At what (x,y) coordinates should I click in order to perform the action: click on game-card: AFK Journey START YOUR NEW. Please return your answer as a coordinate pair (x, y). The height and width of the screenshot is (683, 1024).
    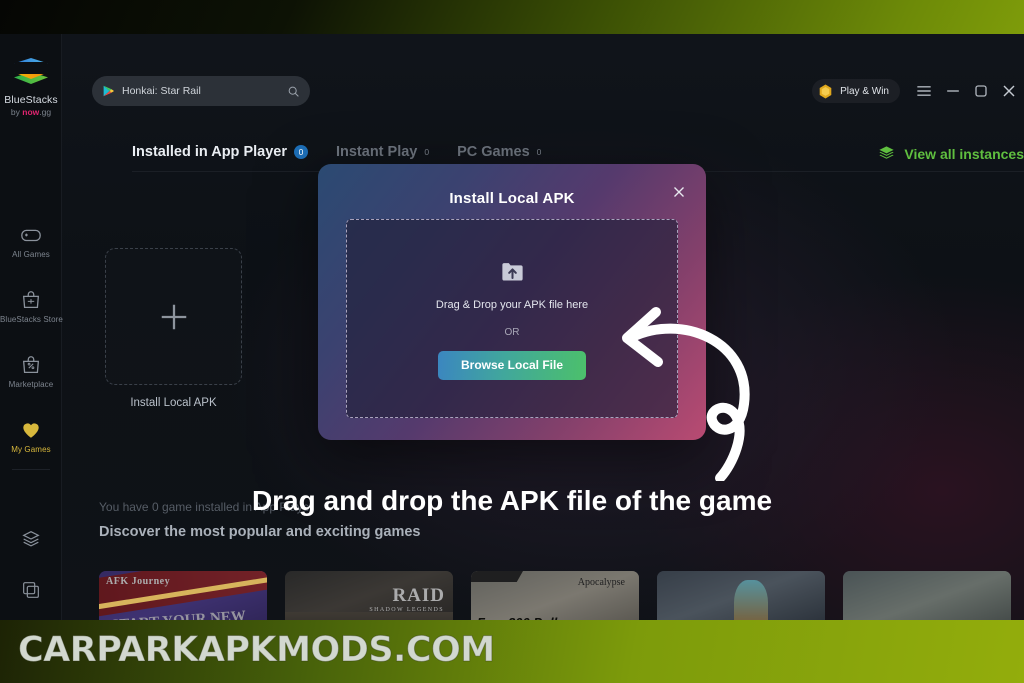
    Looking at the image, I should click on (183, 595).